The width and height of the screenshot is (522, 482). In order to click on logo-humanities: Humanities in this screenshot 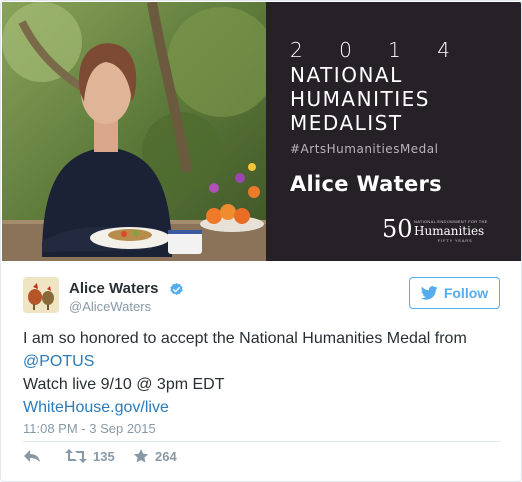, I will do `click(449, 231)`.